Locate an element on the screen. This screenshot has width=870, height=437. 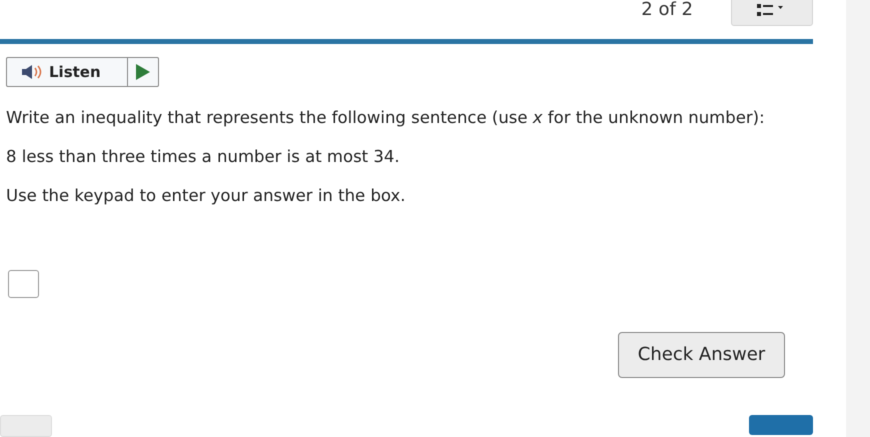
speaker-icon is located at coordinates (32, 72).